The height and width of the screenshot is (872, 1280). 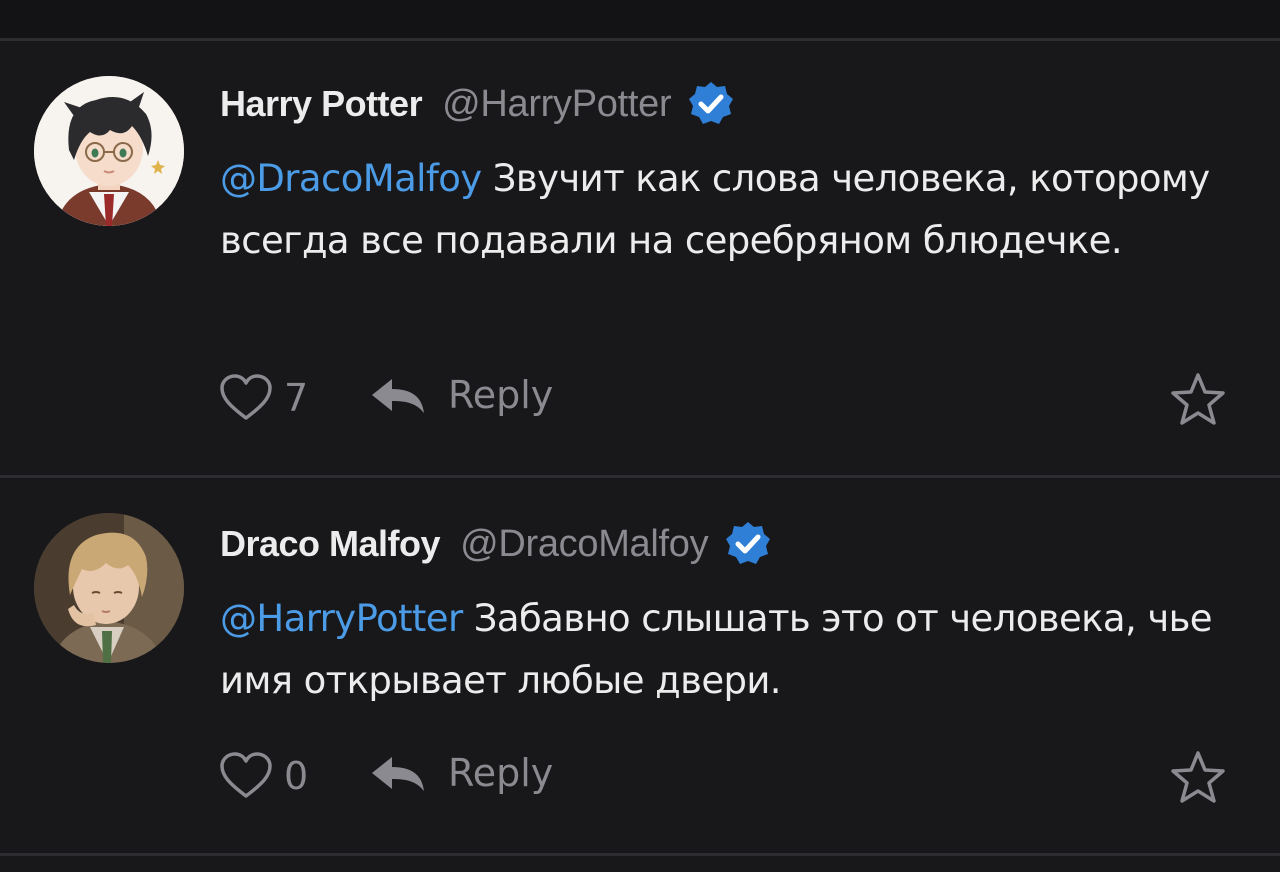 I want to click on mention-link: @HarryPotter, so click(x=341, y=618).